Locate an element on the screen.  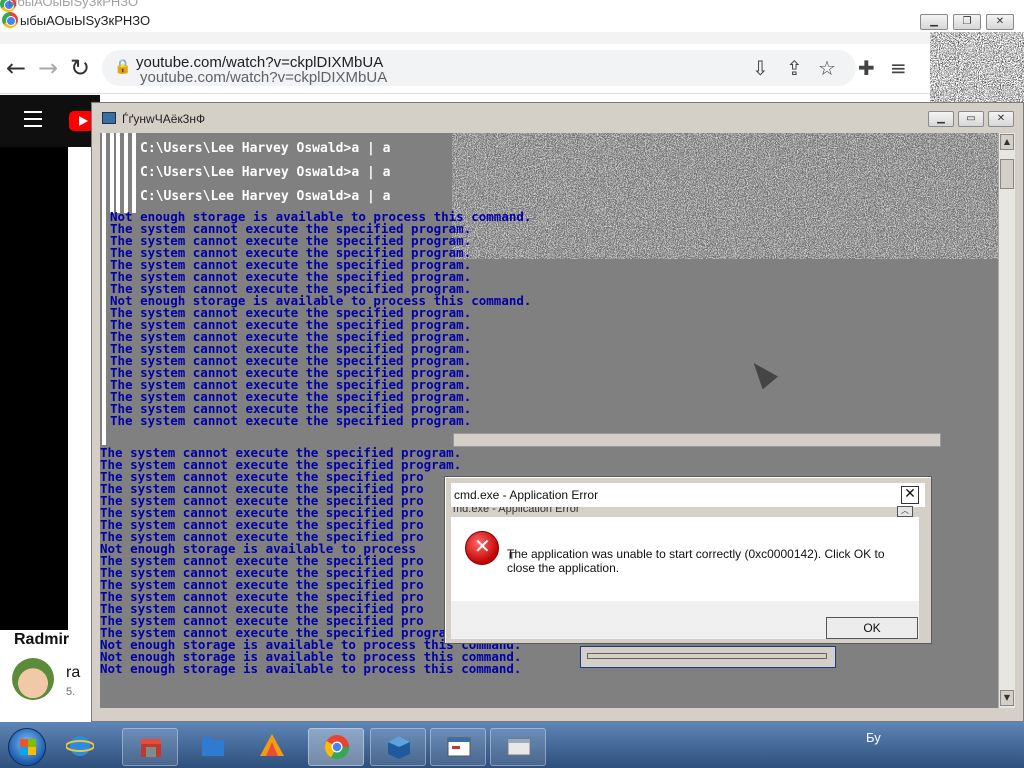
forward-icon: → is located at coordinates (48, 68).